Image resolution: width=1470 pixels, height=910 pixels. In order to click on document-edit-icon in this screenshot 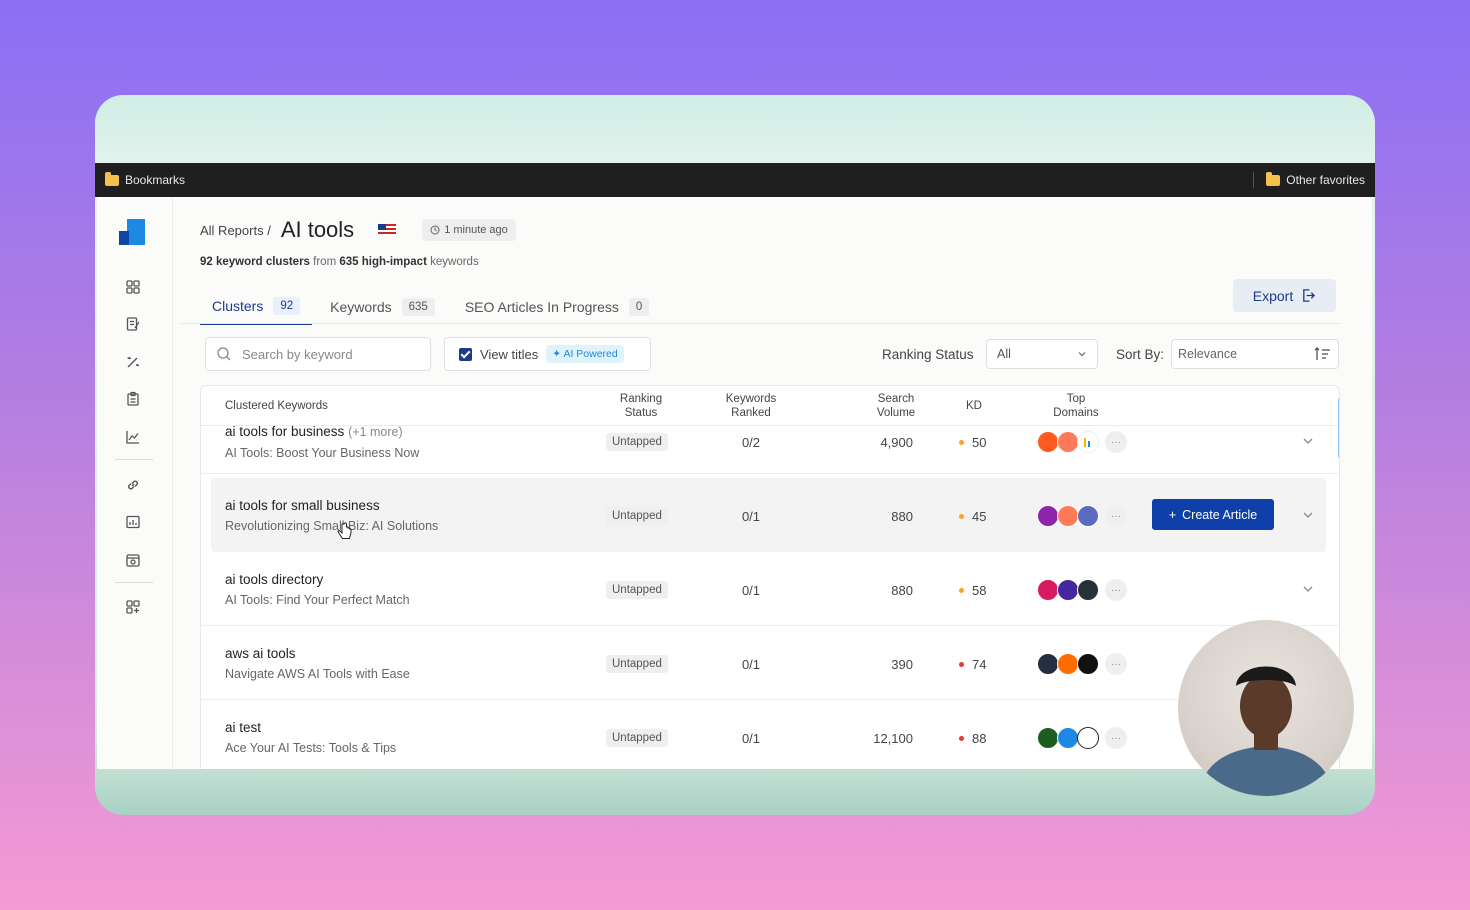, I will do `click(133, 324)`.